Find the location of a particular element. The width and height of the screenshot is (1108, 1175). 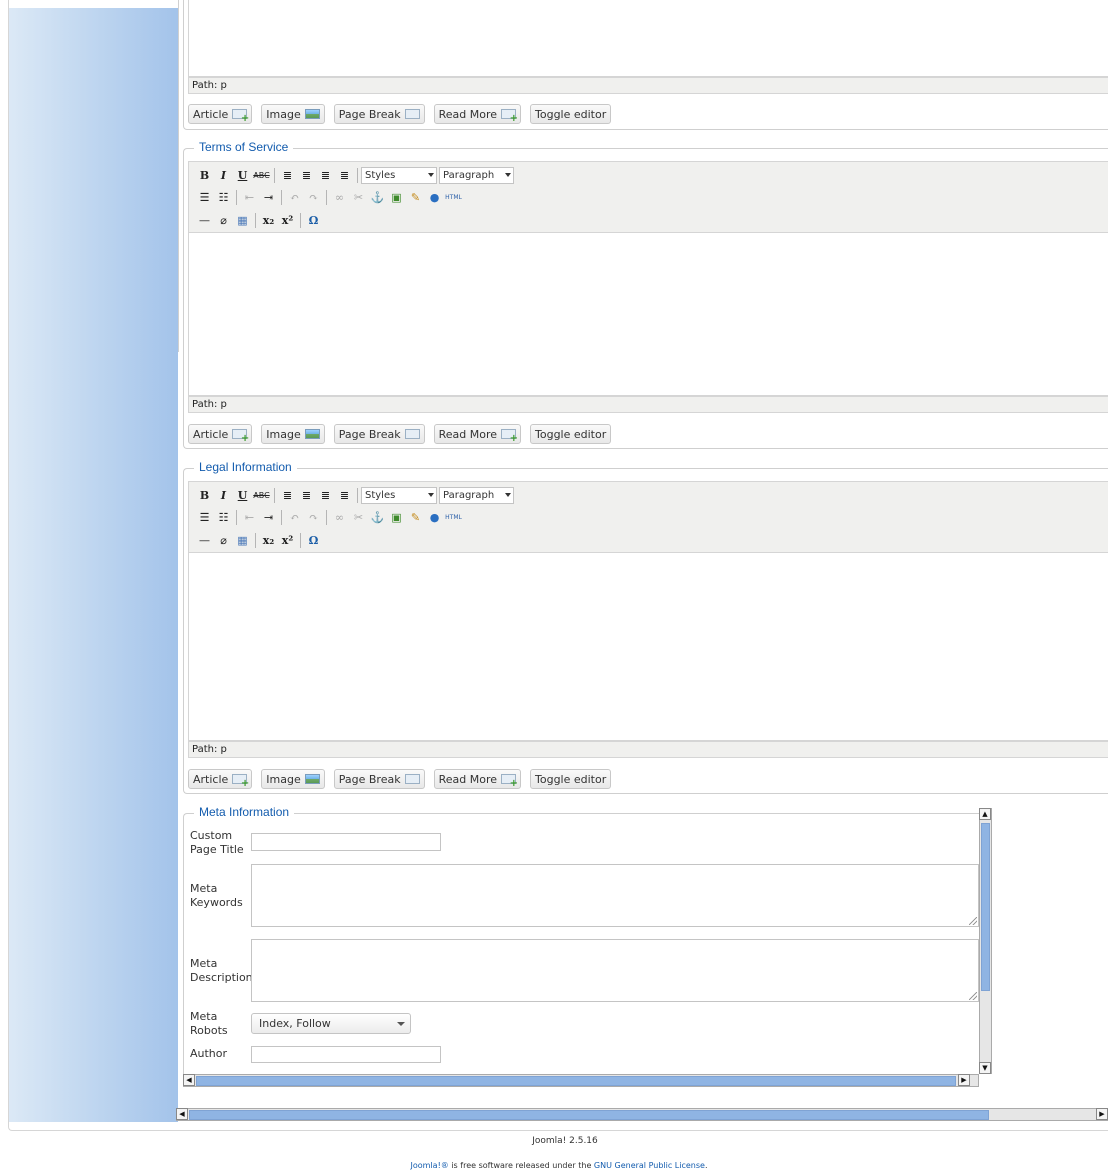

tos-path-bar: Path: p is located at coordinates (648, 404).